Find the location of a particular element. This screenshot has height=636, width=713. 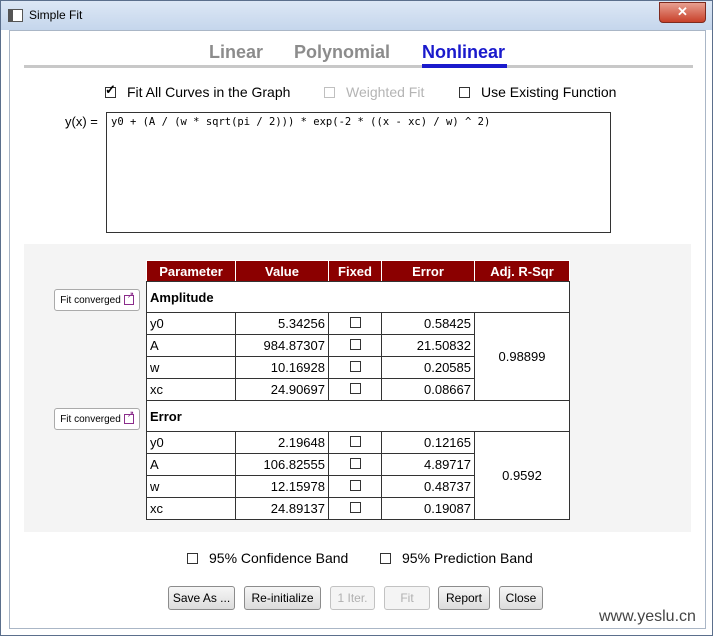

prediction-band-option: 95% Prediction Band is located at coordinates (456, 558).